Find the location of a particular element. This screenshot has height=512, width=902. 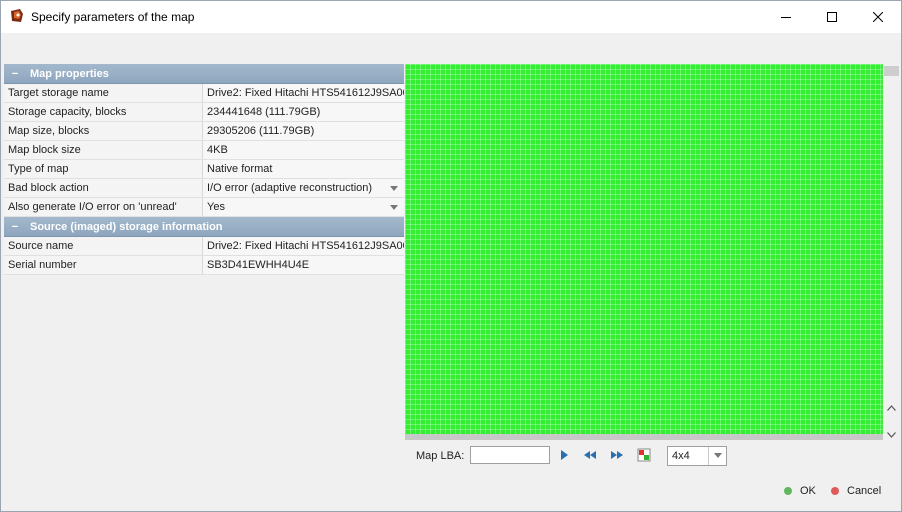

prop-name: Storage capacity, blocks is located at coordinates (103, 112).